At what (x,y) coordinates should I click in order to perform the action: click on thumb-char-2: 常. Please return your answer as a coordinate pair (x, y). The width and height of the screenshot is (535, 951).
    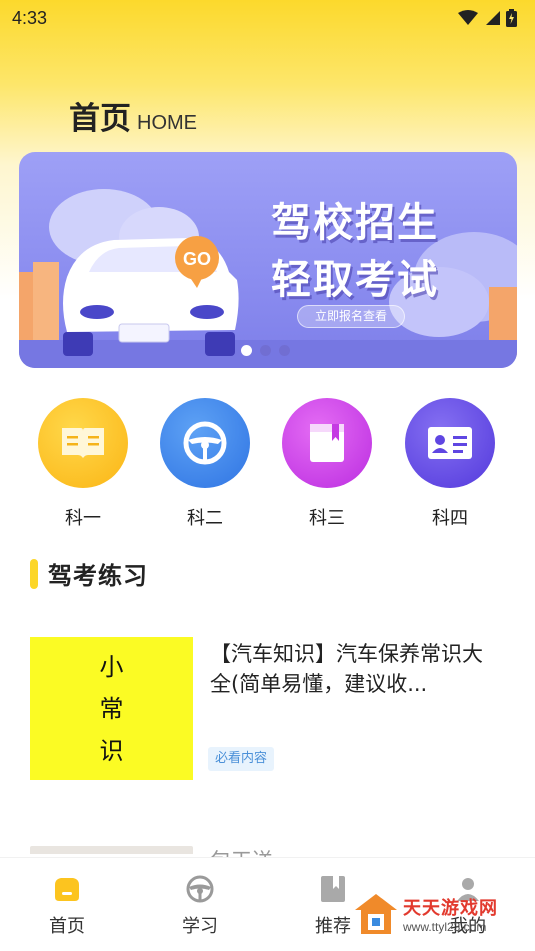
    Looking at the image, I should click on (111, 708).